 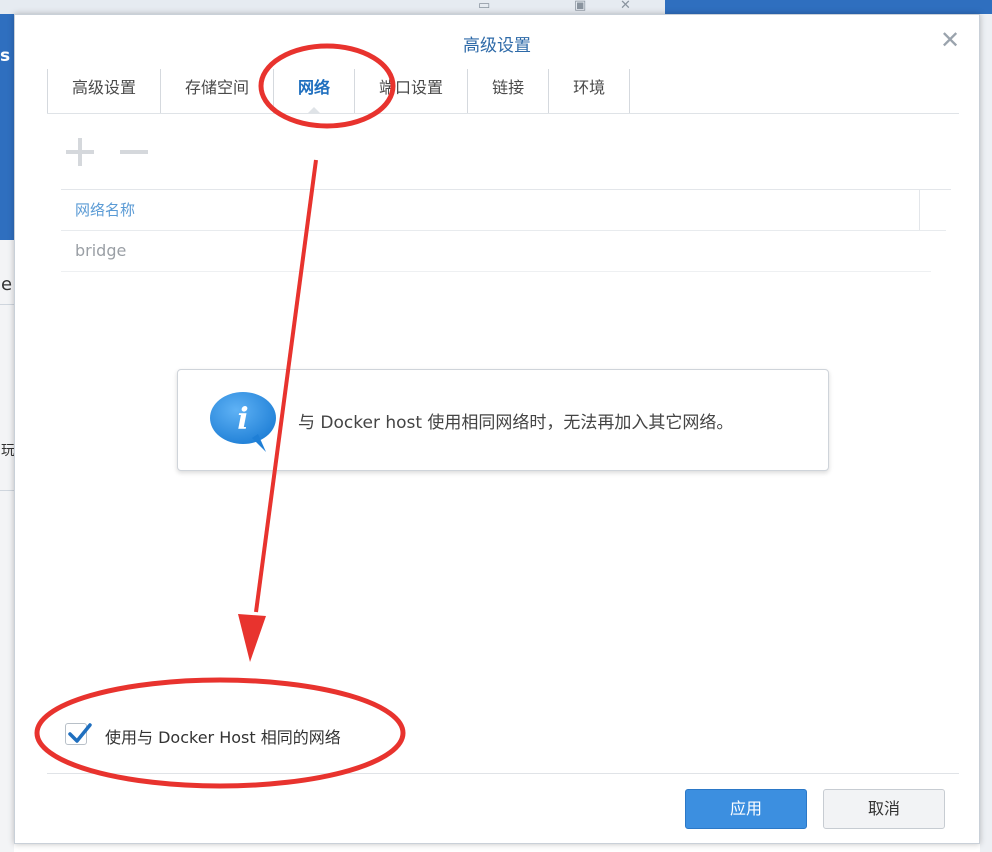 What do you see at coordinates (919, 210) in the screenshot?
I see `column-separator` at bounding box center [919, 210].